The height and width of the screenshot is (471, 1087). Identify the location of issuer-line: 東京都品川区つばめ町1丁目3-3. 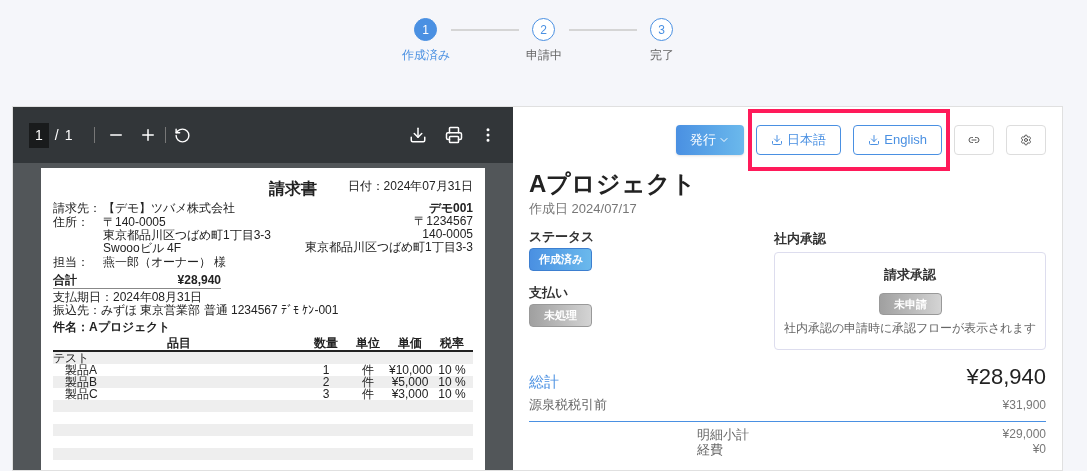
(388, 247).